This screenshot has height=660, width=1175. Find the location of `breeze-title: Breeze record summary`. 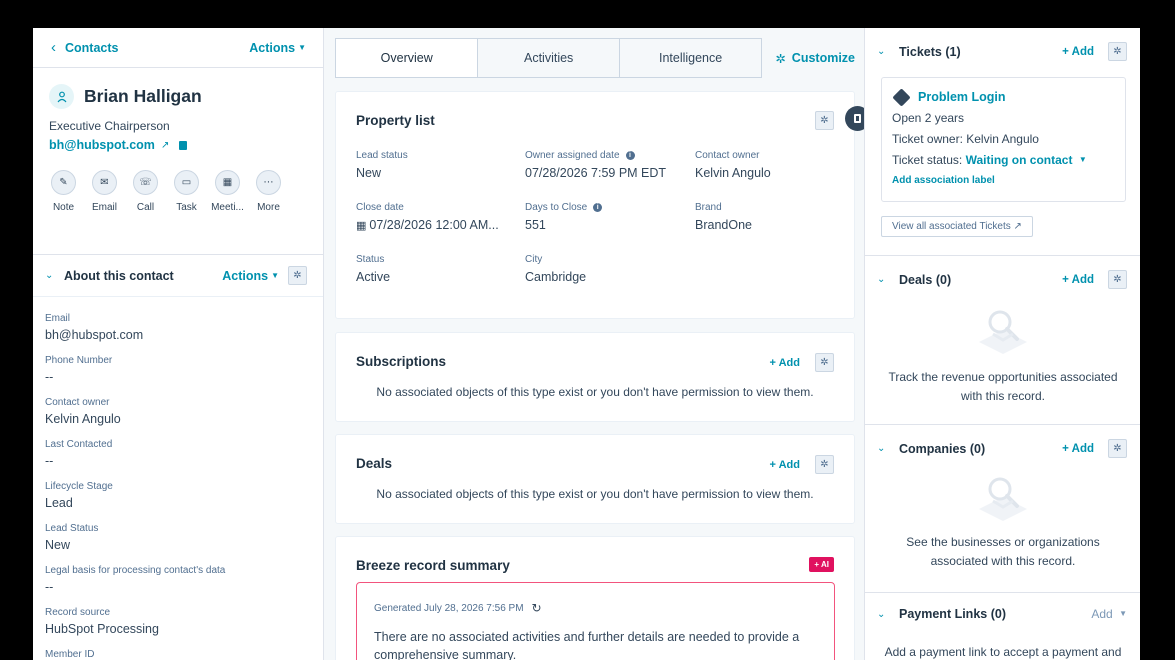

breeze-title: Breeze record summary is located at coordinates (433, 565).